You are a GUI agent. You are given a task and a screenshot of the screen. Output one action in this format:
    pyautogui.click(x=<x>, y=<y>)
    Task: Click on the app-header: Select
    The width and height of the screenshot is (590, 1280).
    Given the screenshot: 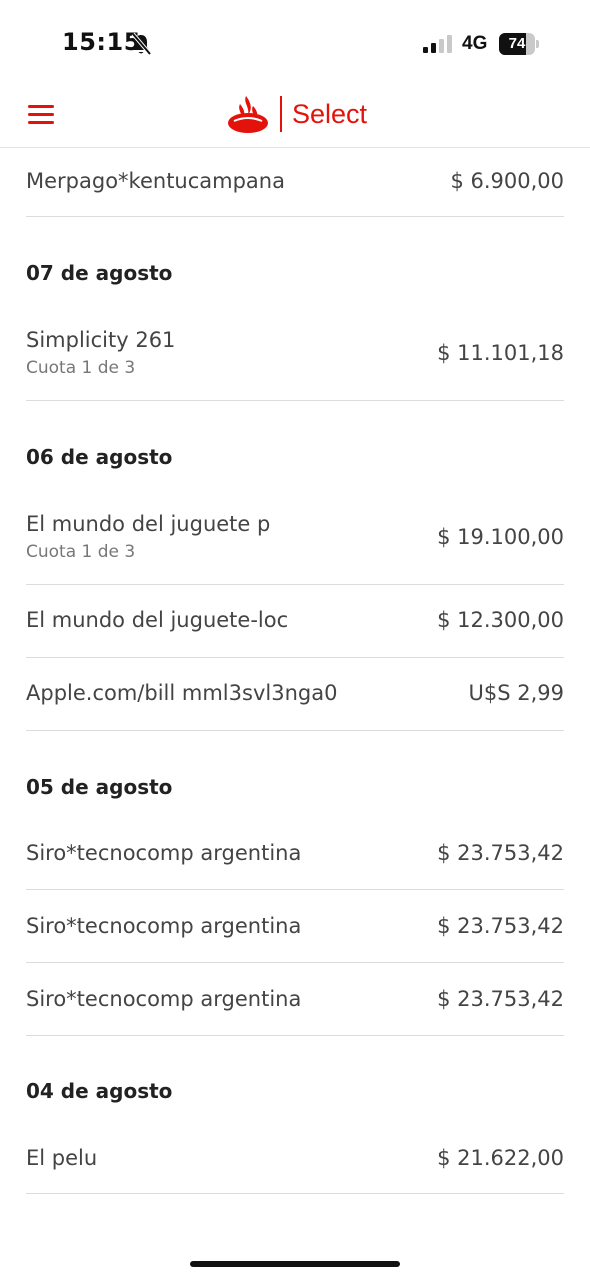 What is the action you would take?
    pyautogui.click(x=295, y=118)
    